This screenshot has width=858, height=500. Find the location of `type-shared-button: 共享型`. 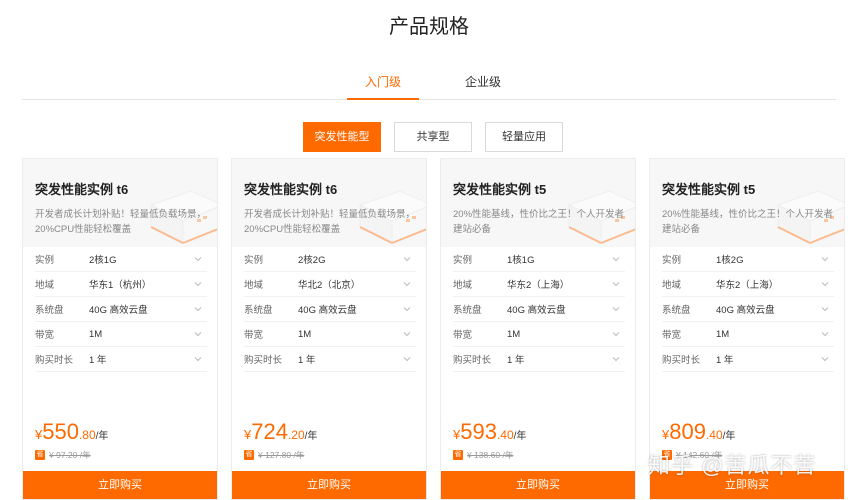

type-shared-button: 共享型 is located at coordinates (433, 137).